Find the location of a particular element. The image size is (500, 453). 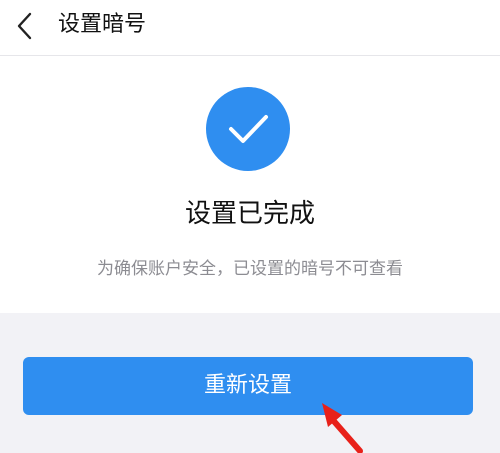

checkmark-circle-icon is located at coordinates (248, 129).